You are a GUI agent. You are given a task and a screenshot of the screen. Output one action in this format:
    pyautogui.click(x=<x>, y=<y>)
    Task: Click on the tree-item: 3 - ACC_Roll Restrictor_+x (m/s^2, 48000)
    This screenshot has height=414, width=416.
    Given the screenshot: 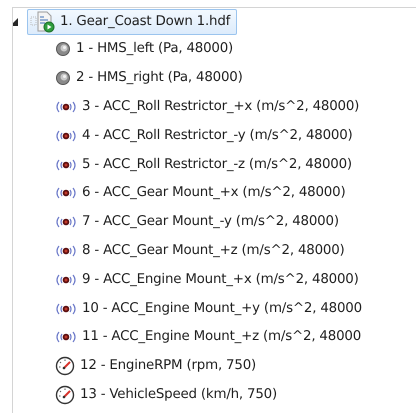 What is the action you would take?
    pyautogui.click(x=234, y=107)
    